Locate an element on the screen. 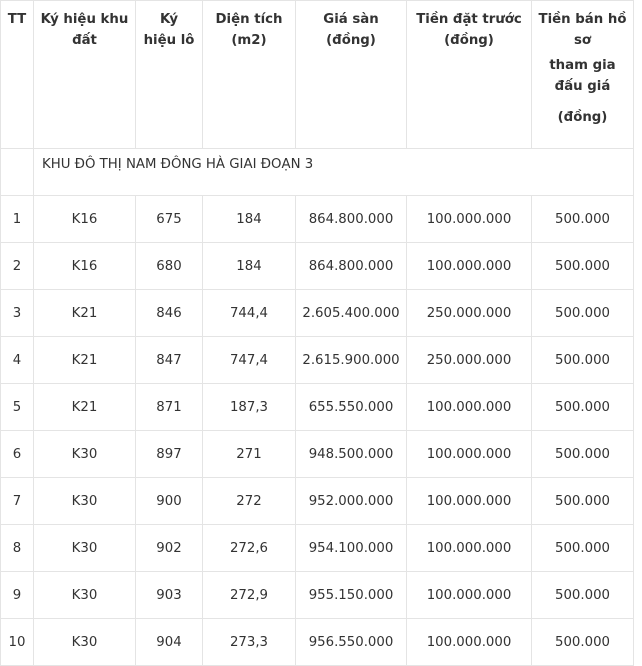 Image resolution: width=642 pixels, height=666 pixels. cell-lot-code: 846 is located at coordinates (169, 313).